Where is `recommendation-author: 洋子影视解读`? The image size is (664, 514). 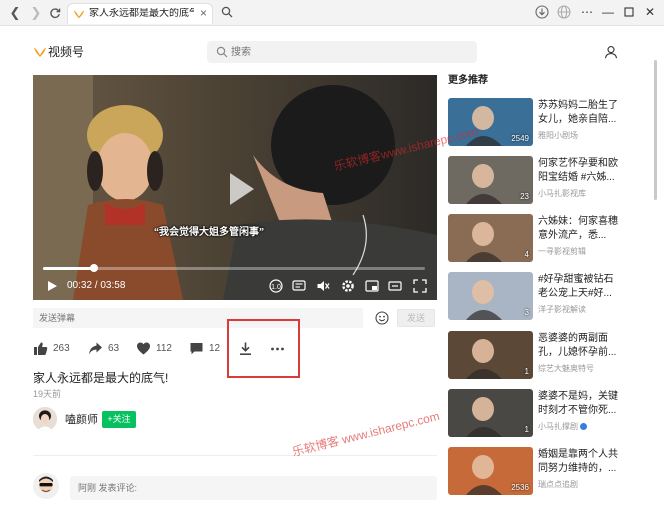
recommendation-author: 洋子影视解读 is located at coordinates (579, 310).